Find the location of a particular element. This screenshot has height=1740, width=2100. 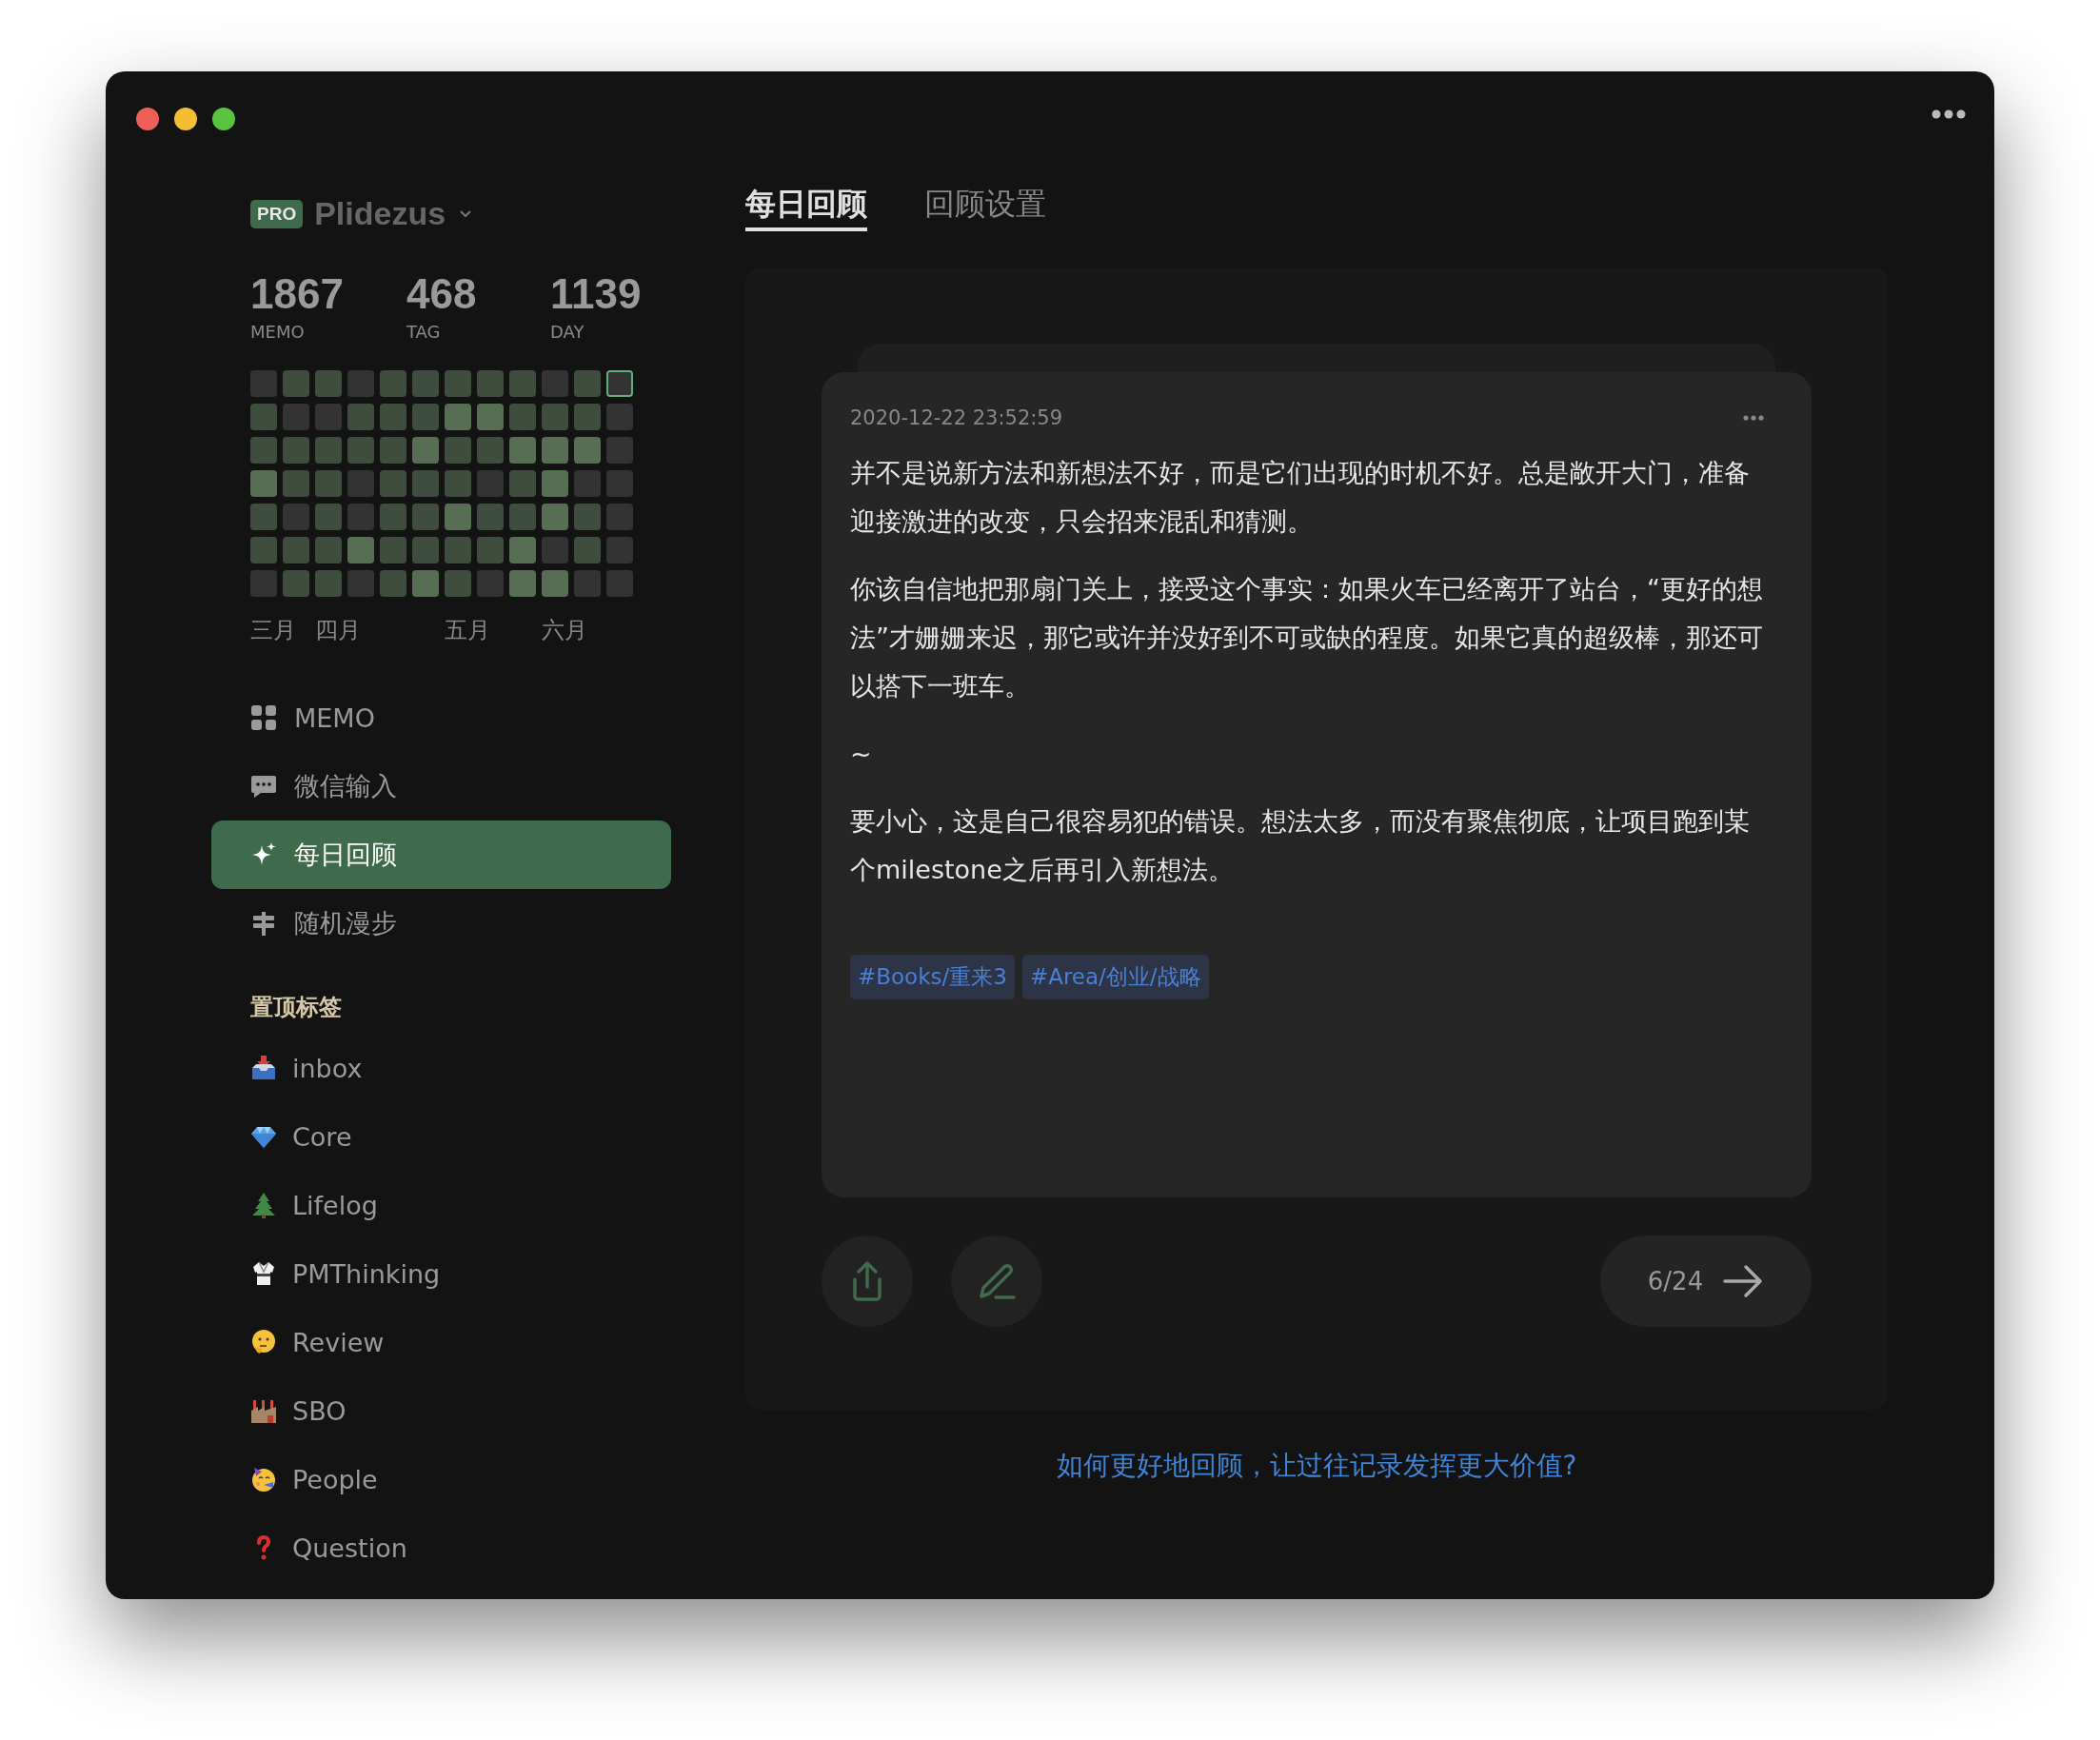

nav-item: 每日回顾 is located at coordinates (441, 855).